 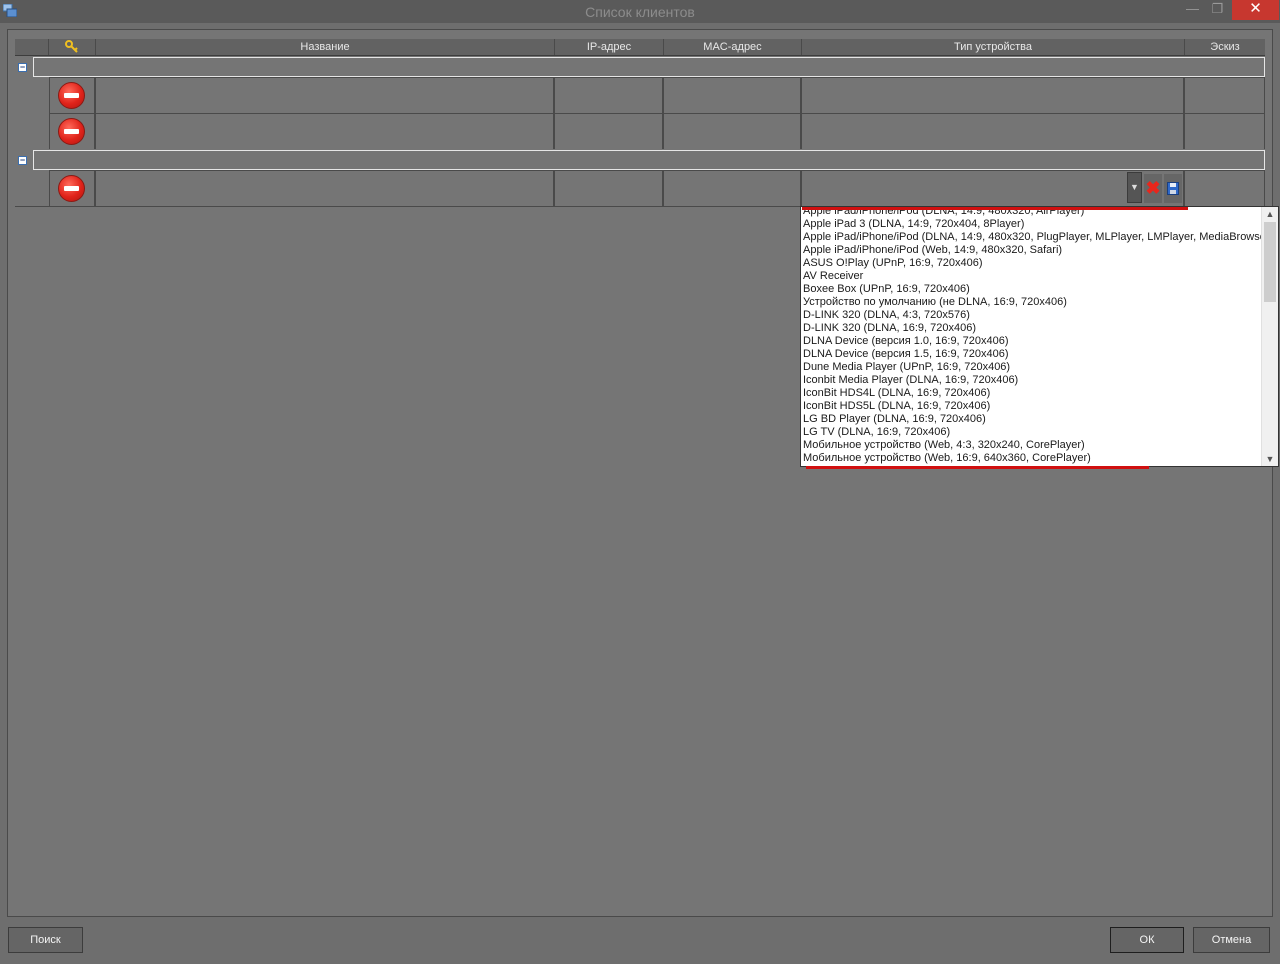 I want to click on title-bar: Список клиентов — ❐ ✕, so click(x=640, y=11).